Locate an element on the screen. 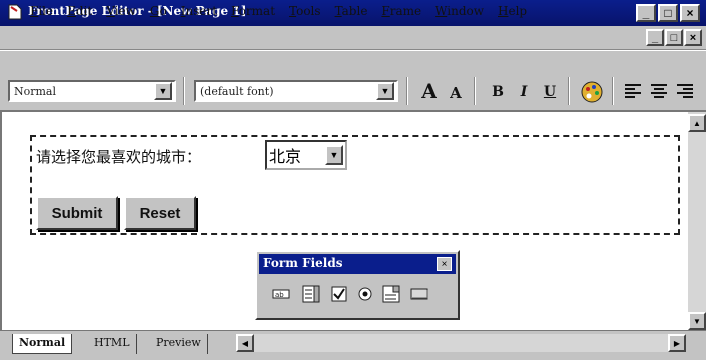 This screenshot has width=706, height=360. italic-button: I is located at coordinates (524, 92).